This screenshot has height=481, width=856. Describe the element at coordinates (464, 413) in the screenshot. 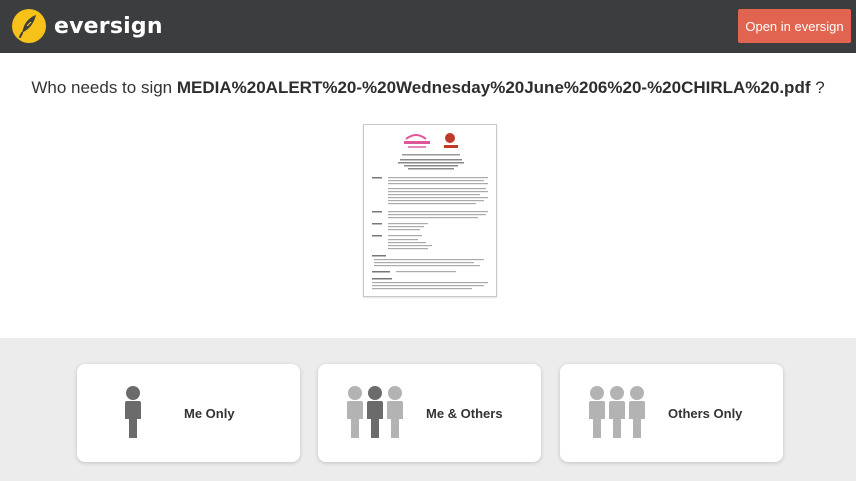

I see `me-and-others-label: Me & Others` at that location.